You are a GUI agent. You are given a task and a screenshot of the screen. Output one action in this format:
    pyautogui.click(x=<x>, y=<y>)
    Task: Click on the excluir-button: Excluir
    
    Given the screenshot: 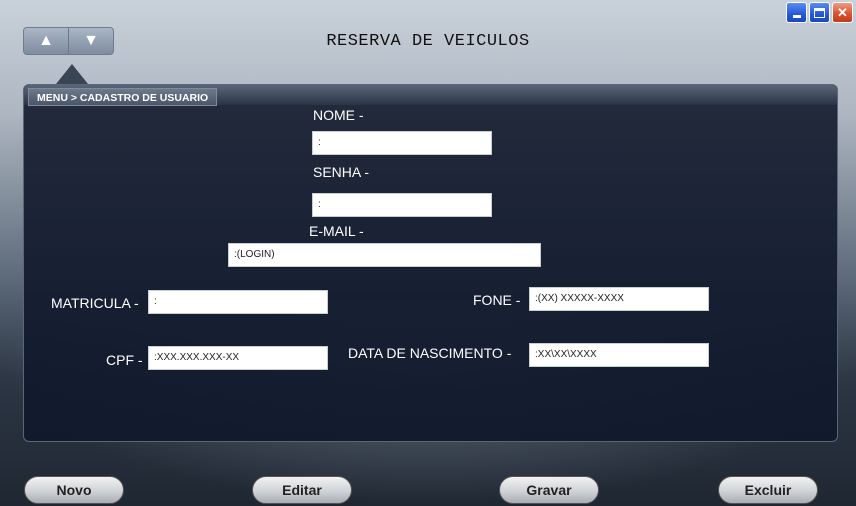 What is the action you would take?
    pyautogui.click(x=768, y=490)
    